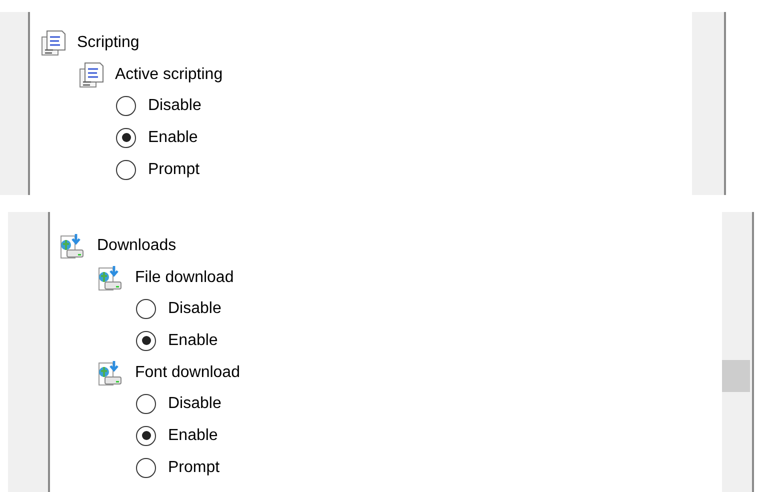  Describe the element at coordinates (736, 376) in the screenshot. I see `scrollbar-thumb` at that location.